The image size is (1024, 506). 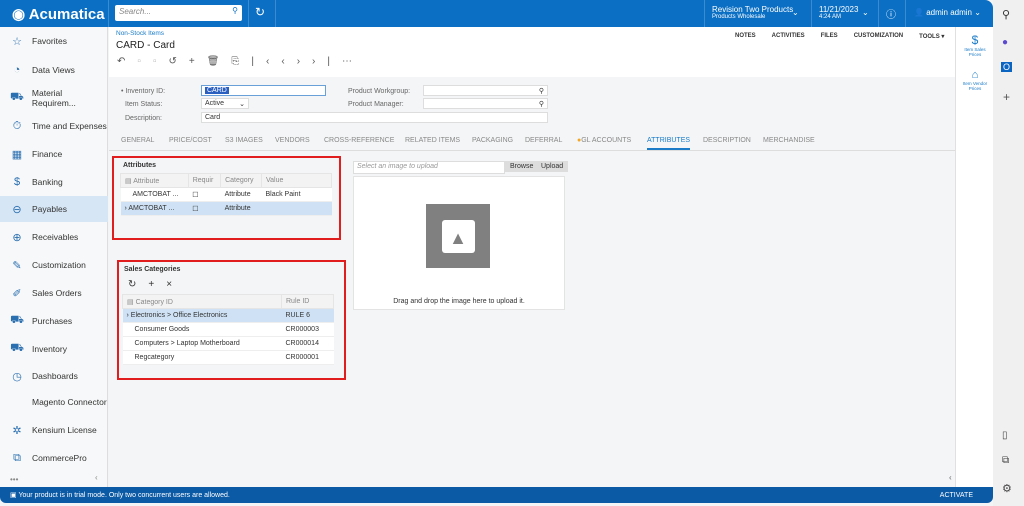 I want to click on table-row: Consumer Goods CR000003, so click(x=228, y=329).